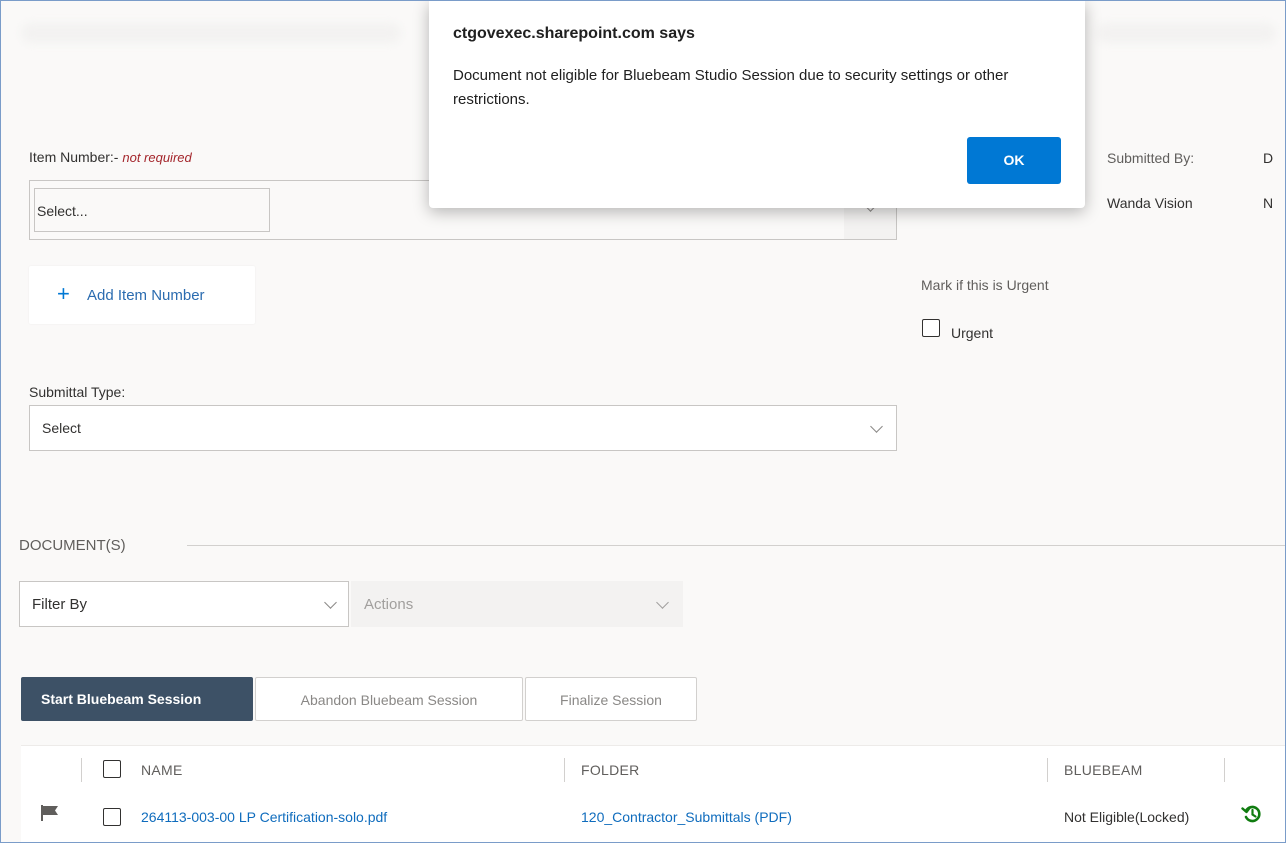  What do you see at coordinates (112, 769) in the screenshot?
I see `select-all-checkbox` at bounding box center [112, 769].